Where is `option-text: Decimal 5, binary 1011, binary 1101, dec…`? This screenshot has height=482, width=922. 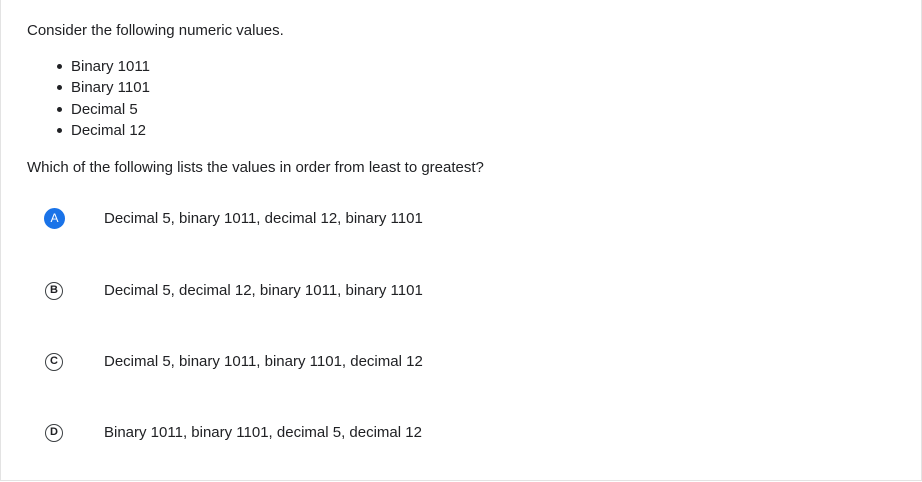
option-text: Decimal 5, binary 1011, binary 1101, dec… is located at coordinates (263, 361).